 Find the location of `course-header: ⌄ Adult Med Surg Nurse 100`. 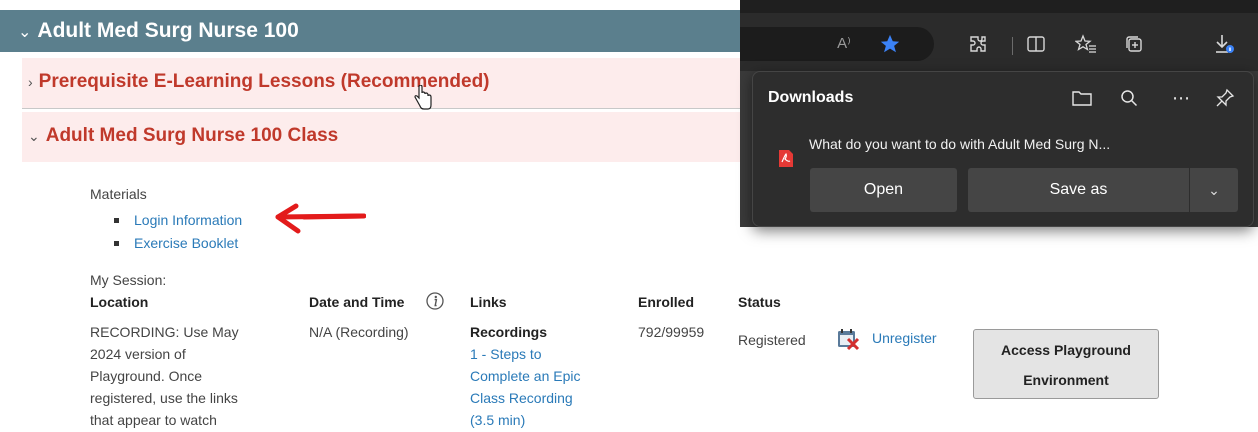

course-header: ⌄ Adult Med Surg Nurse 100 is located at coordinates (370, 31).